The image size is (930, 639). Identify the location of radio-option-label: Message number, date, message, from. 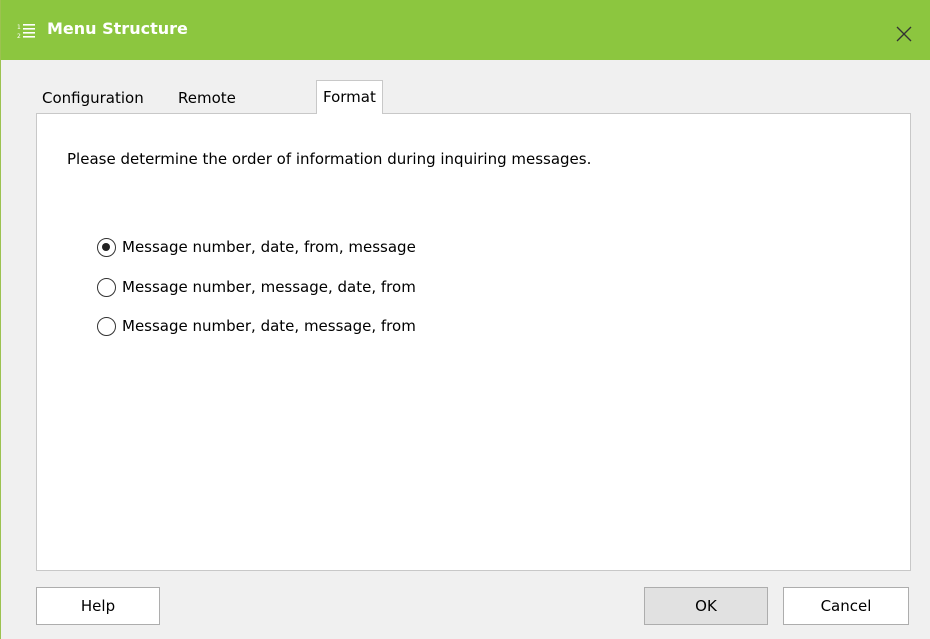
(269, 326).